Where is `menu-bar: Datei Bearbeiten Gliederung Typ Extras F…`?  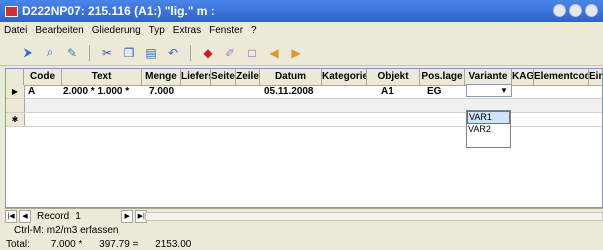 menu-bar: Datei Bearbeiten Gliederung Typ Extras F… is located at coordinates (301, 30).